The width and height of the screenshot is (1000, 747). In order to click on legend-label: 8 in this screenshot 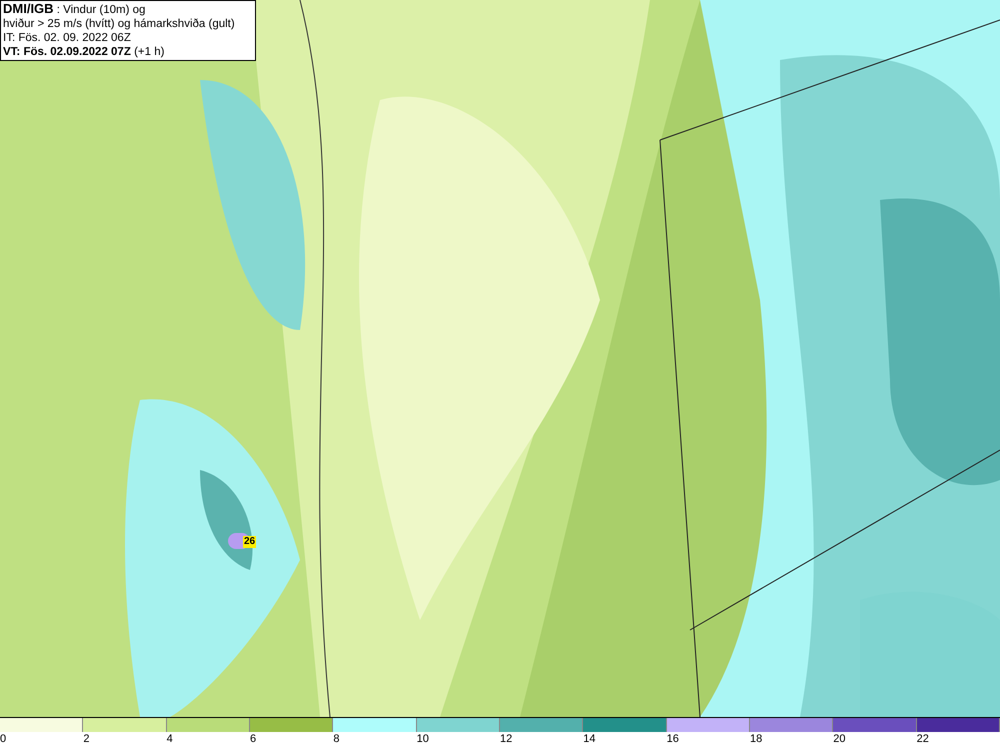, I will do `click(336, 739)`.